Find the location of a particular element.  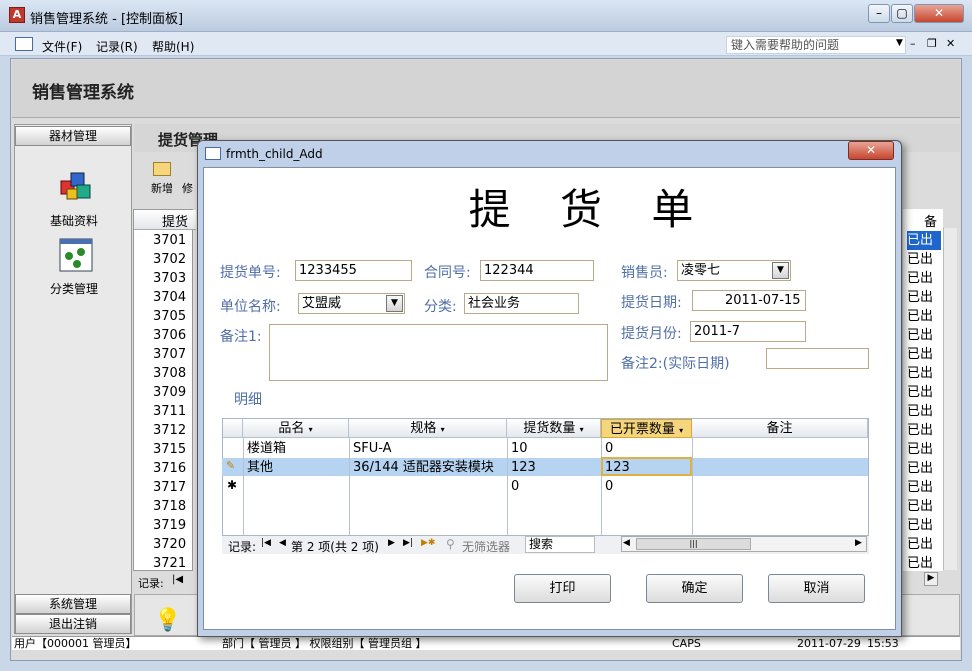

bg-list-row: 3707 is located at coordinates (173, 354).